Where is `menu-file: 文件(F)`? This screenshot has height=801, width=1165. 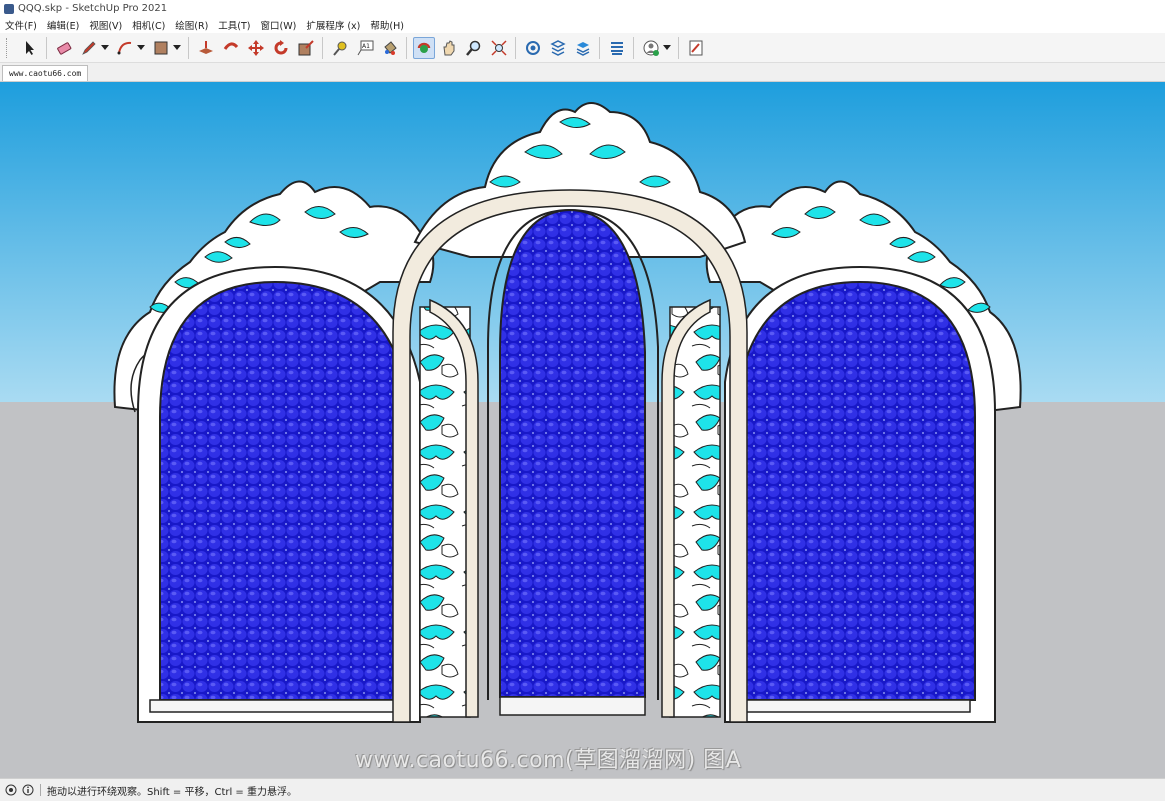 menu-file: 文件(F) is located at coordinates (21, 25).